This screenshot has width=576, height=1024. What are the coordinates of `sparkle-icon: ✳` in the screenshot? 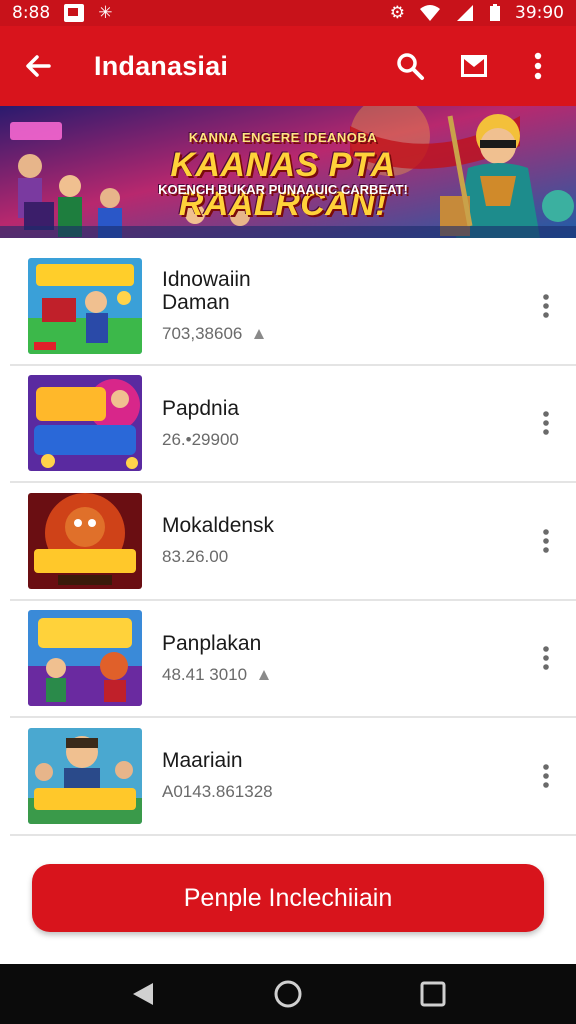 It's located at (105, 12).